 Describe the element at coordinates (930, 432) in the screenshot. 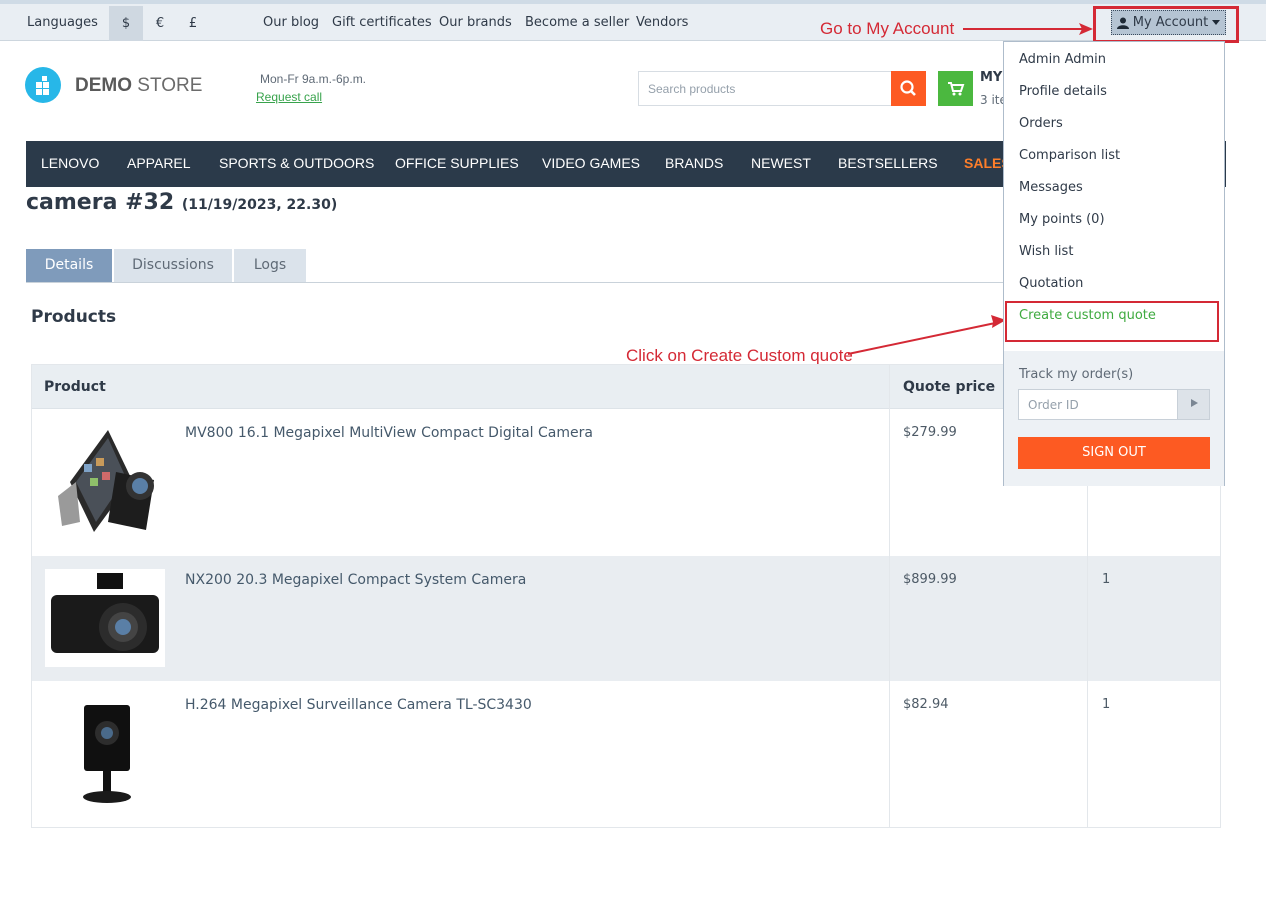

I see `product-price: $279.99` at that location.